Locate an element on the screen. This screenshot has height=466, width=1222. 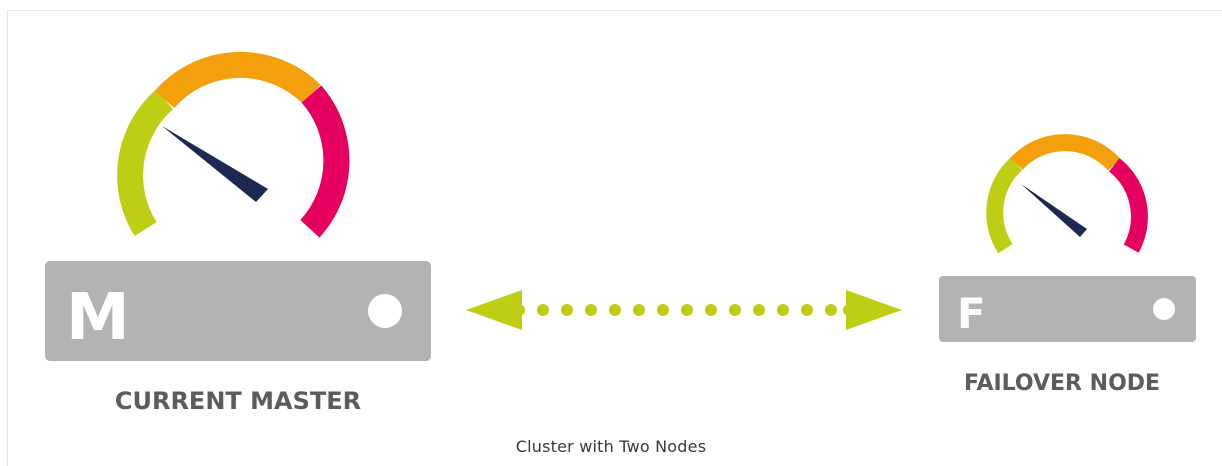
arrow-dots is located at coordinates (684, 310).